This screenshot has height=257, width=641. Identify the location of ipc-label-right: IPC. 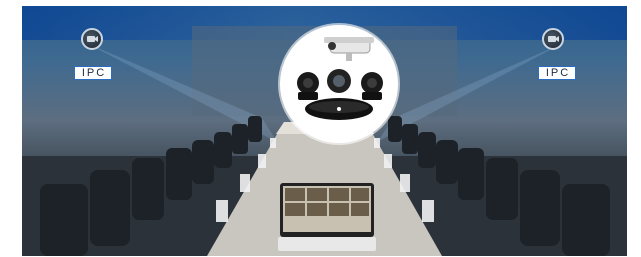
(557, 73).